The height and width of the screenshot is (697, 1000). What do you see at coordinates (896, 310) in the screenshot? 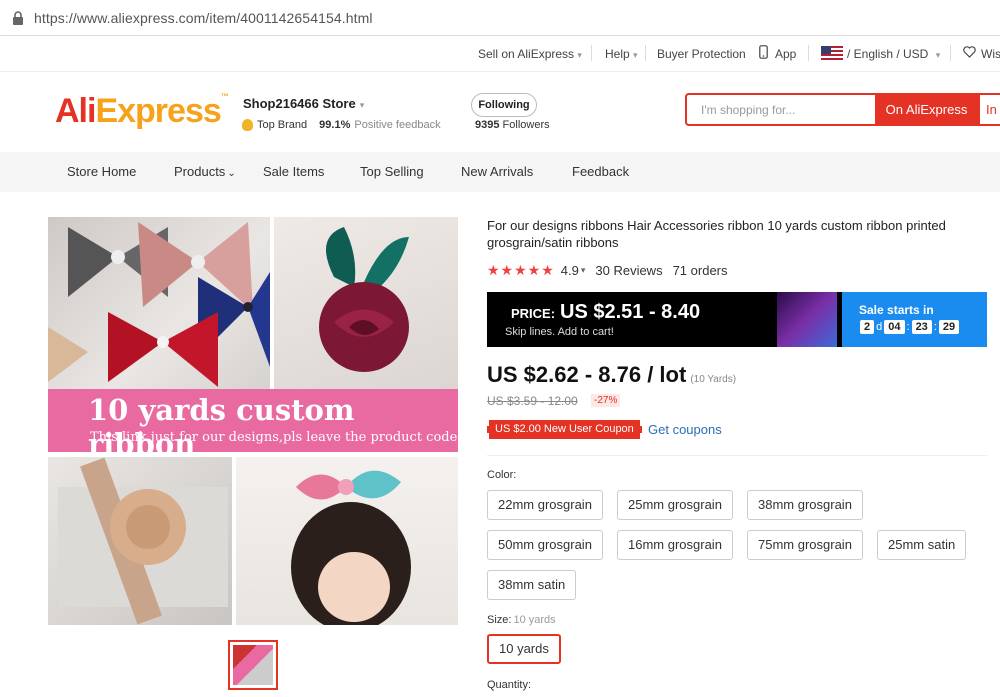
I see `sale-starts-label: Sale starts in` at bounding box center [896, 310].